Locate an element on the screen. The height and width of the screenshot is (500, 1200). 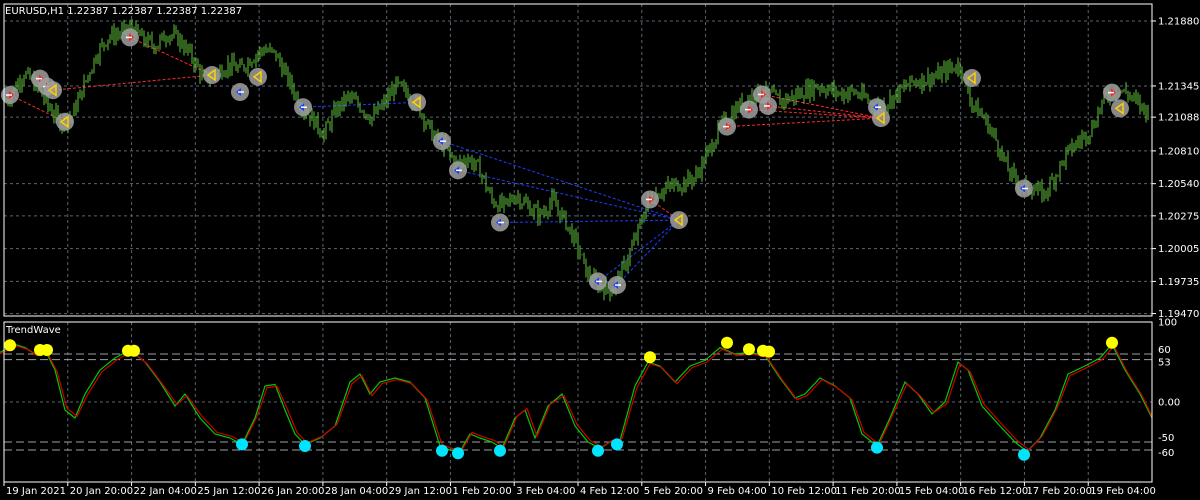
time-axis-label: 11 Feb 20:00 is located at coordinates (868, 491).